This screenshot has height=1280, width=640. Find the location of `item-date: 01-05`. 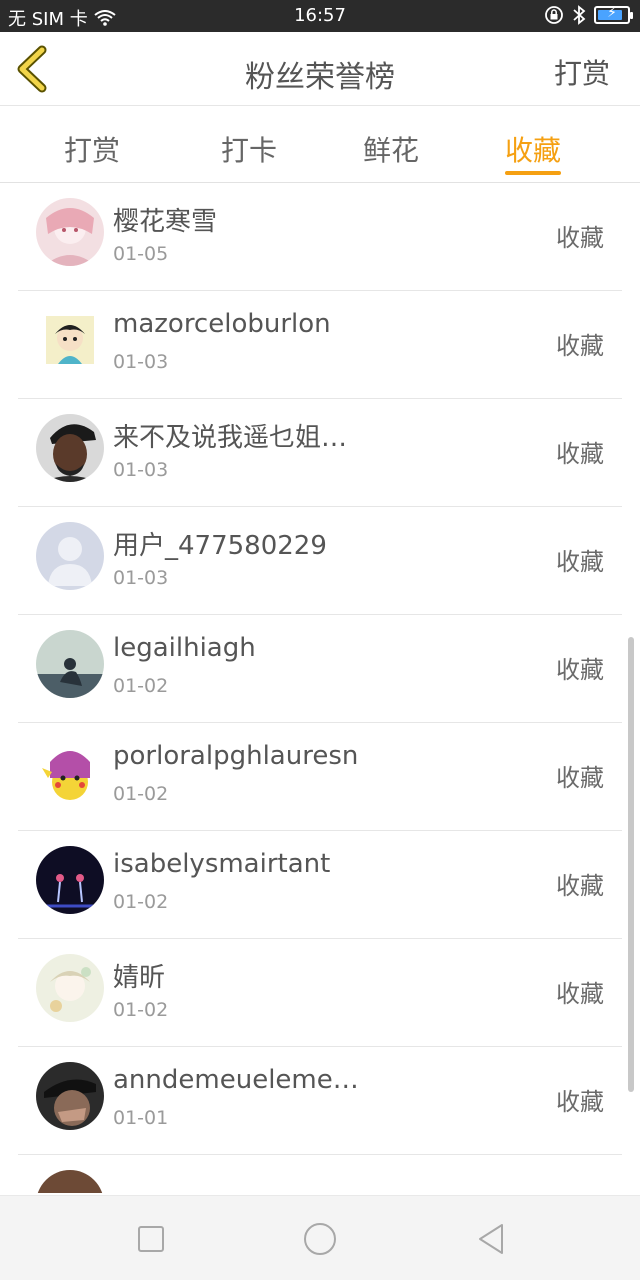

item-date: 01-05 is located at coordinates (141, 254).